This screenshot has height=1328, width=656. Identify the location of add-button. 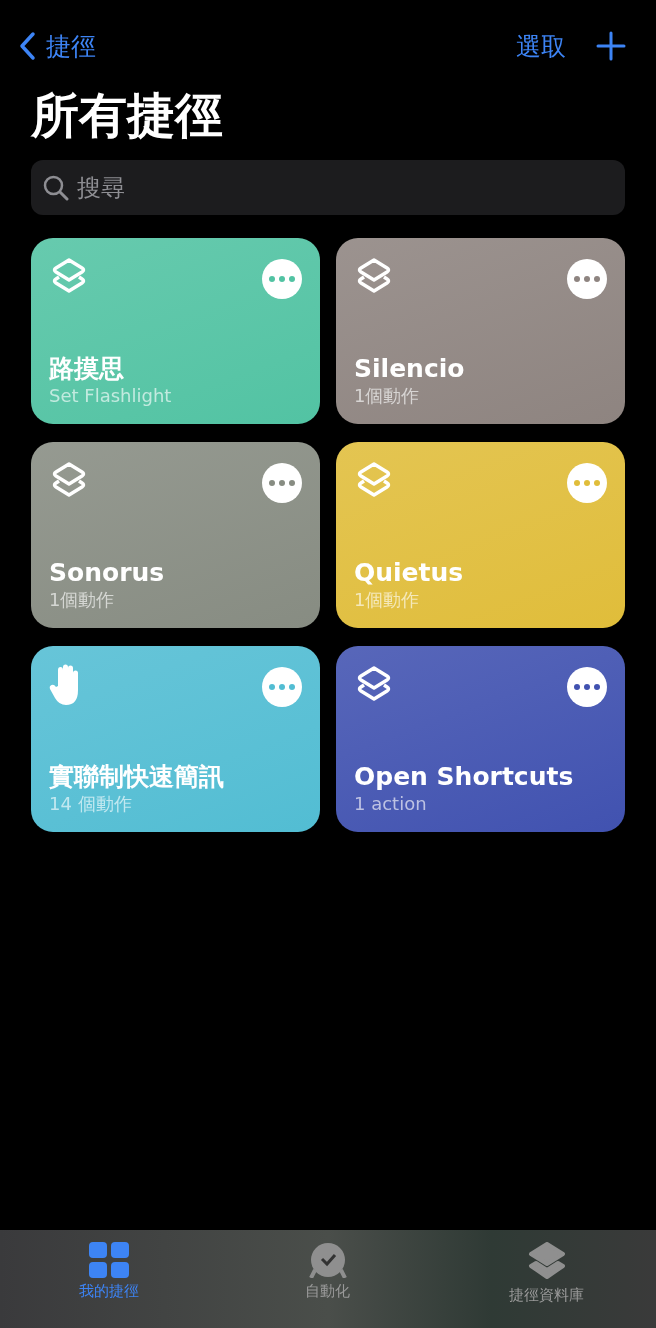
(611, 46).